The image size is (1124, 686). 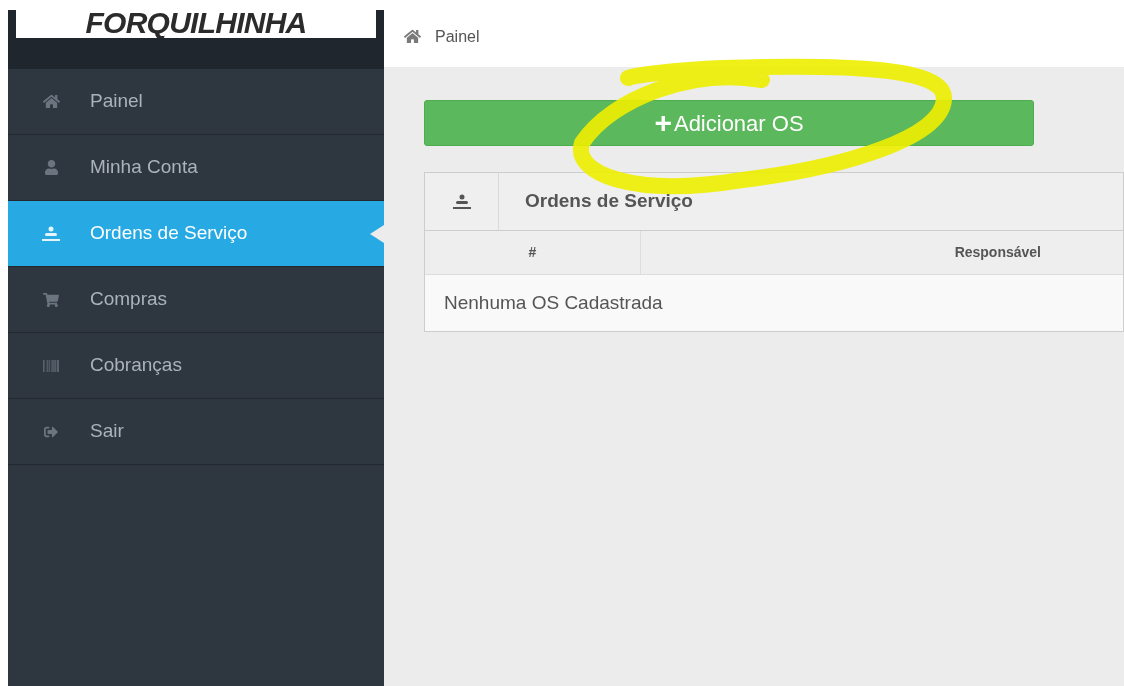 What do you see at coordinates (51, 365) in the screenshot?
I see `barcode-icon` at bounding box center [51, 365].